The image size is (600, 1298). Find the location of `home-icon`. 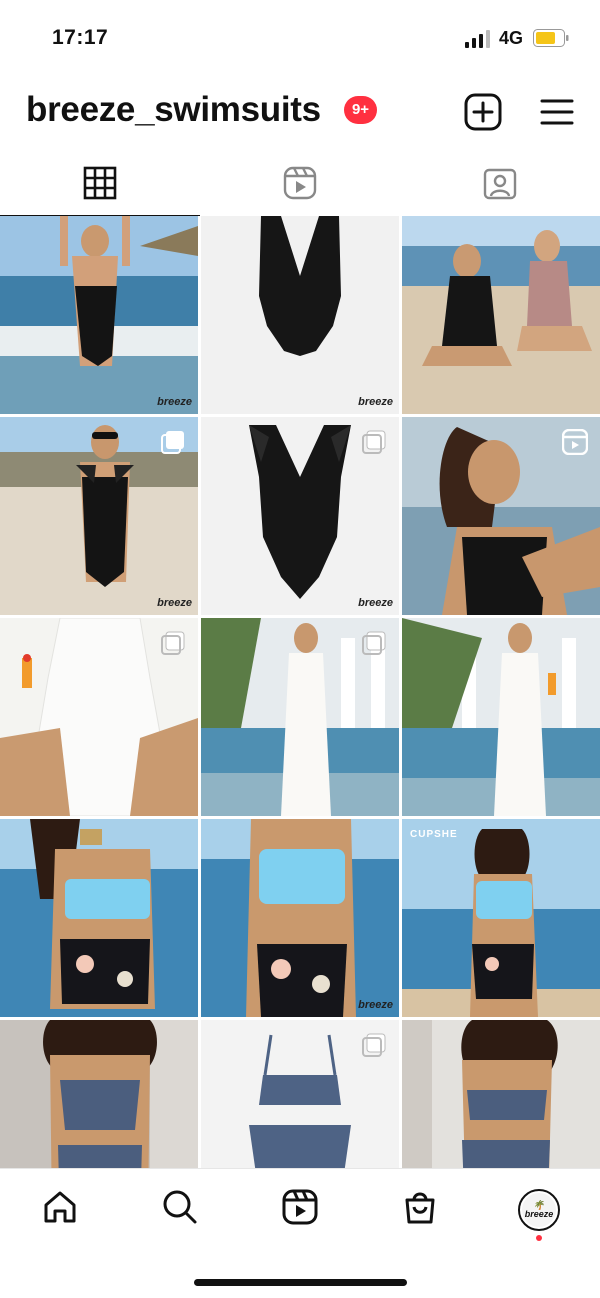

home-icon is located at coordinates (60, 1207).